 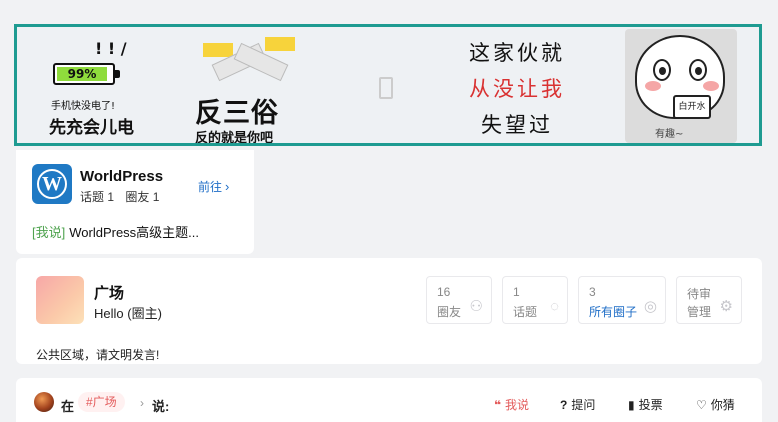 I want to click on placeholder-glyph-icon, so click(x=386, y=88).